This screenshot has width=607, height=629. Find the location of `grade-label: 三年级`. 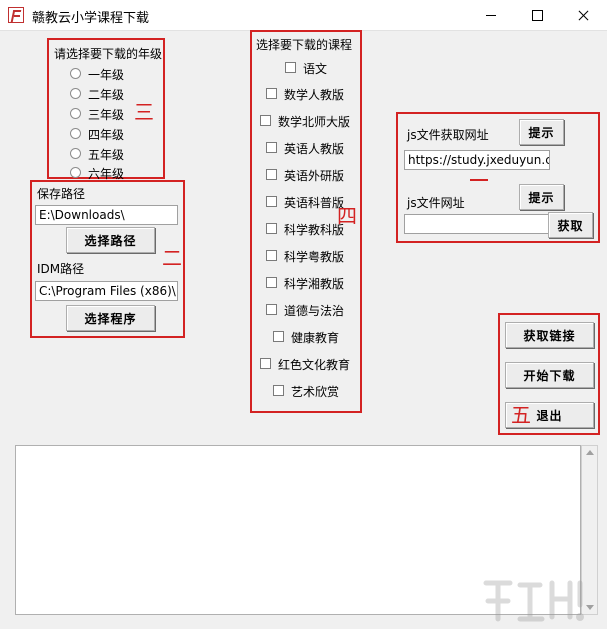

grade-label: 三年级 is located at coordinates (106, 115).